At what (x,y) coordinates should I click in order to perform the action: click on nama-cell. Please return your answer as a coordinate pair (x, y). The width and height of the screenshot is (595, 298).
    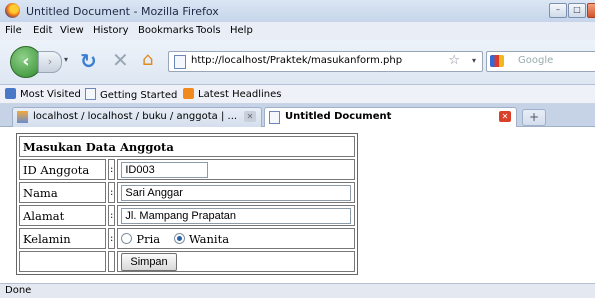
    Looking at the image, I should click on (236, 192).